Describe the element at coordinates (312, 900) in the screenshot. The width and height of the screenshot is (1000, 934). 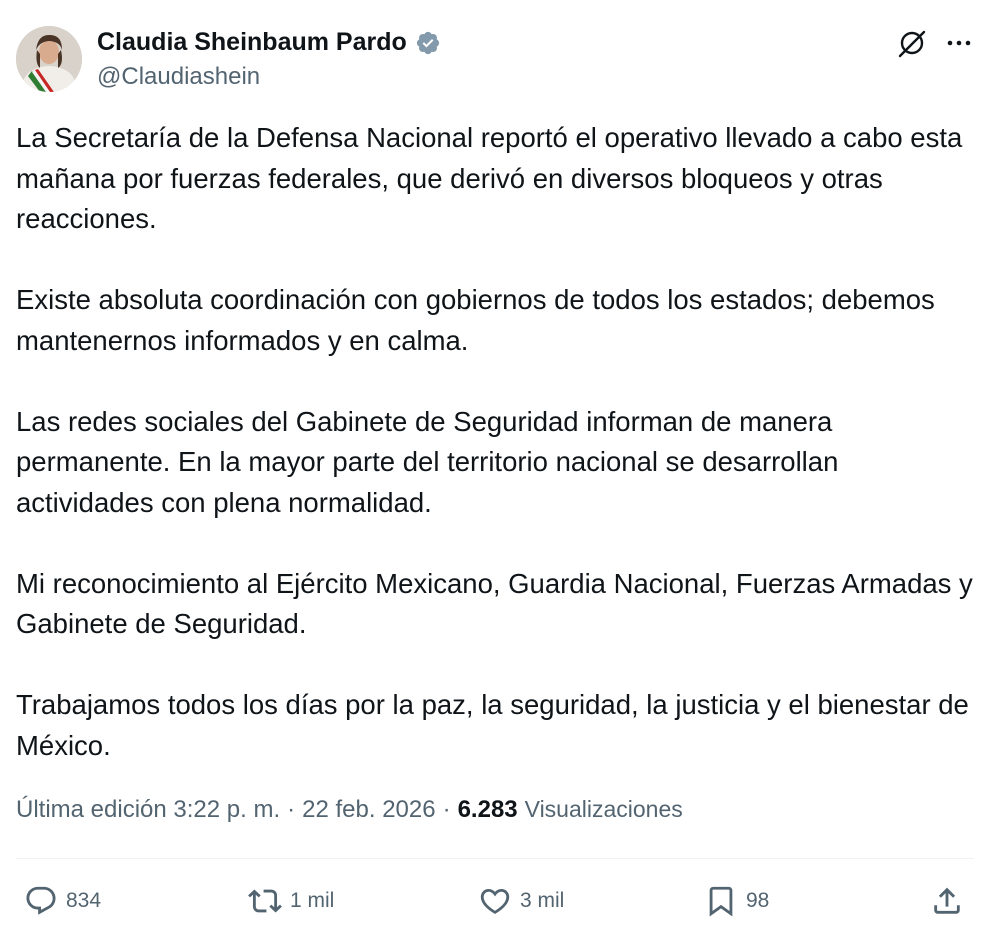
I see `repost-count: 1 mil` at that location.